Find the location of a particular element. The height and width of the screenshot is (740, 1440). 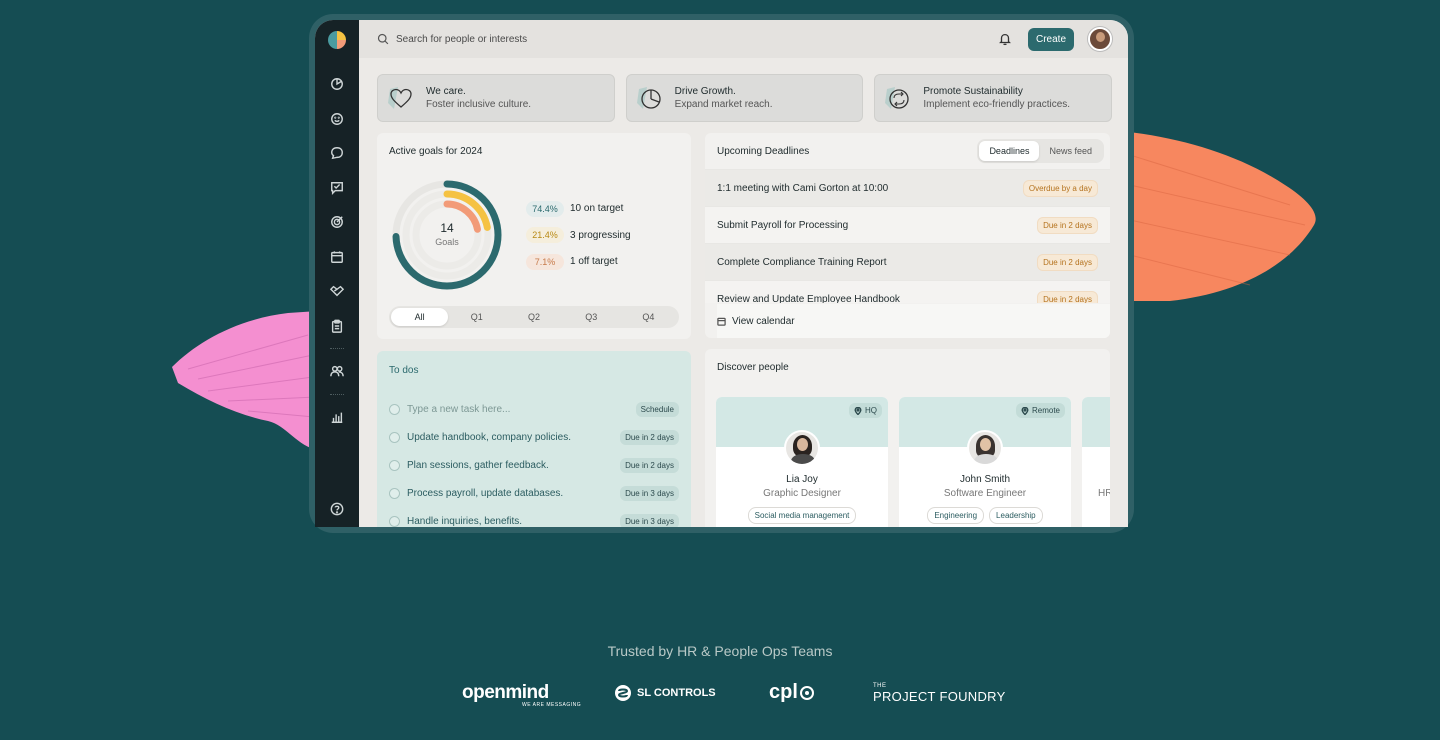

clipboard-icon is located at coordinates (337, 326).